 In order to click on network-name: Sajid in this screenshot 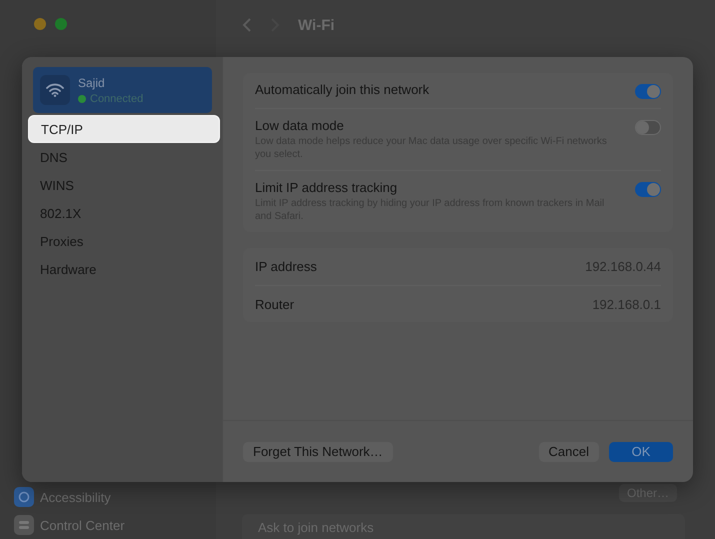, I will do `click(92, 83)`.